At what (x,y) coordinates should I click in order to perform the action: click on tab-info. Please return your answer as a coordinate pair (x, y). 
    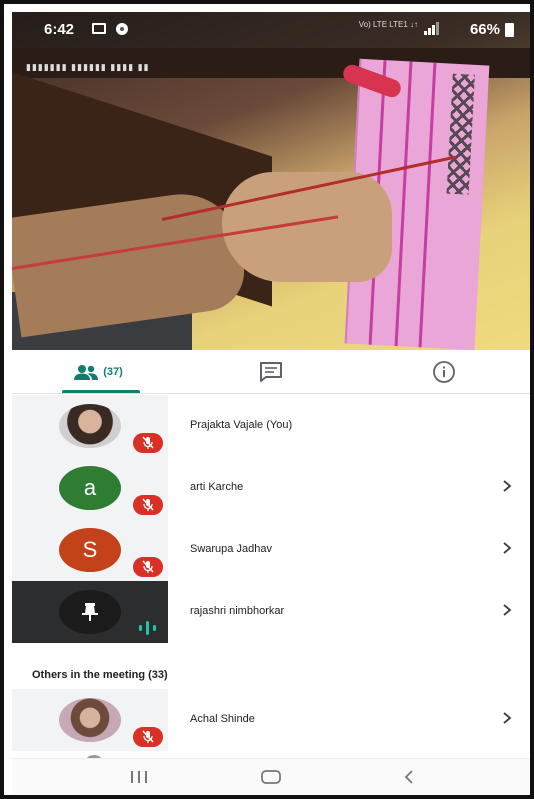
    Looking at the image, I should click on (444, 372).